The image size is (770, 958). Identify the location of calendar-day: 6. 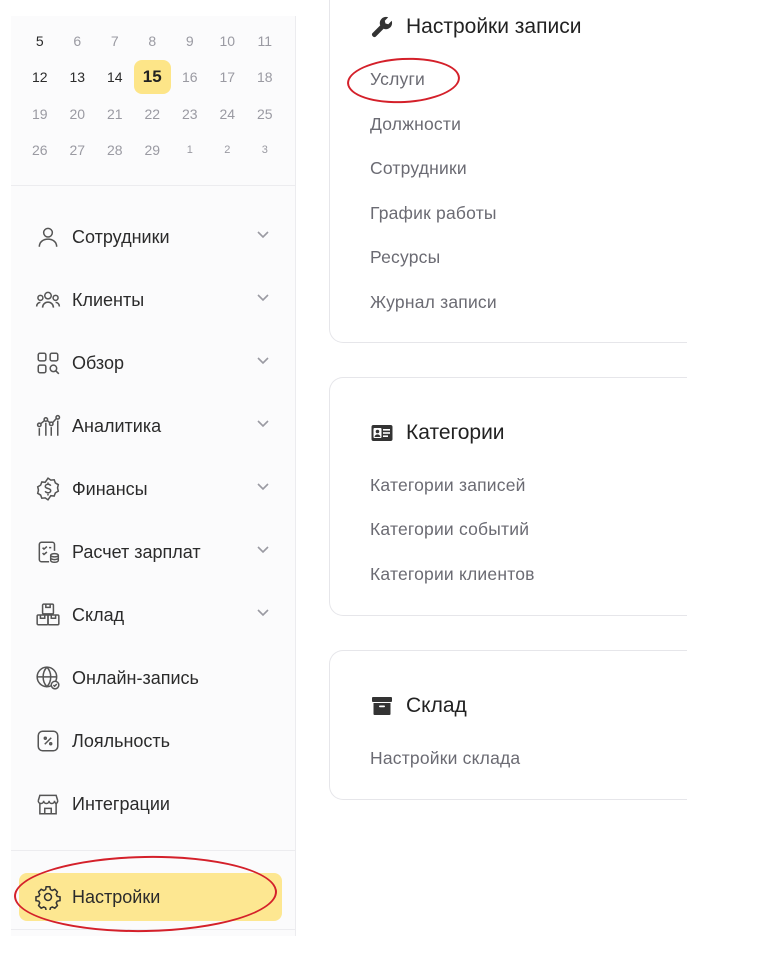
(78, 41).